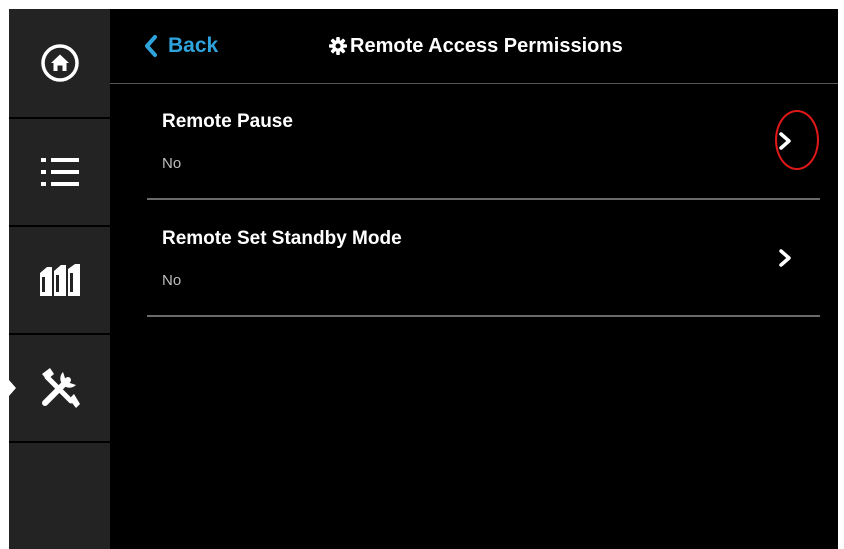 This screenshot has width=844, height=549. Describe the element at coordinates (338, 46) in the screenshot. I see `gear-icon` at that location.